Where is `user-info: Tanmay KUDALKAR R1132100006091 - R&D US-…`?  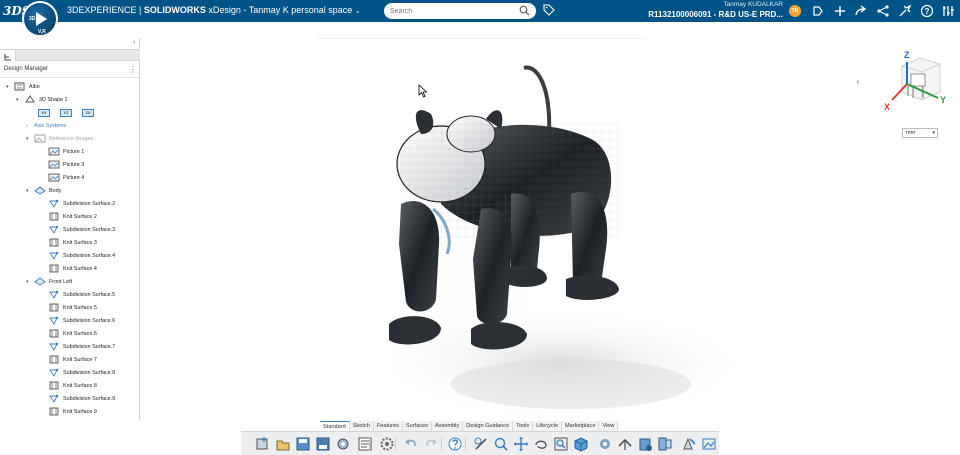 user-info: Tanmay KUDALKAR R1132100006091 - R&D US-… is located at coordinates (714, 10).